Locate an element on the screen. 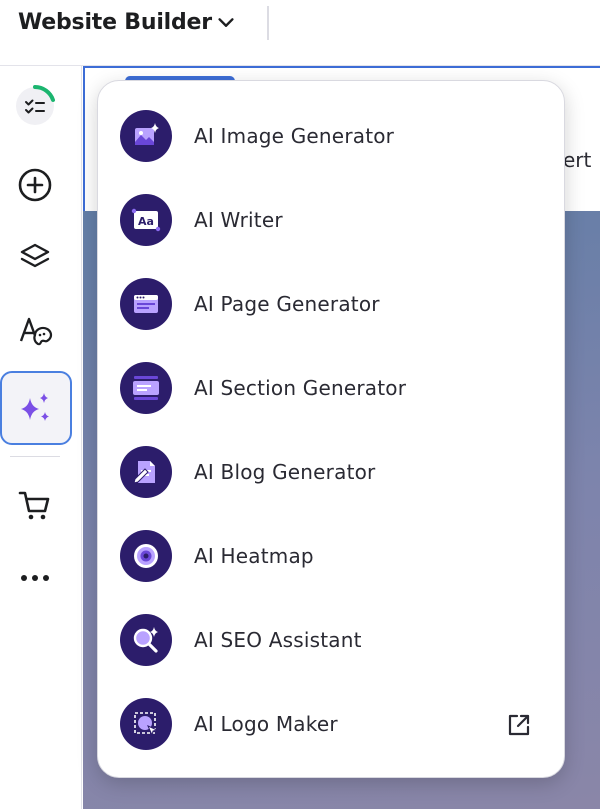  sidebar-item-layers is located at coordinates (35, 258).